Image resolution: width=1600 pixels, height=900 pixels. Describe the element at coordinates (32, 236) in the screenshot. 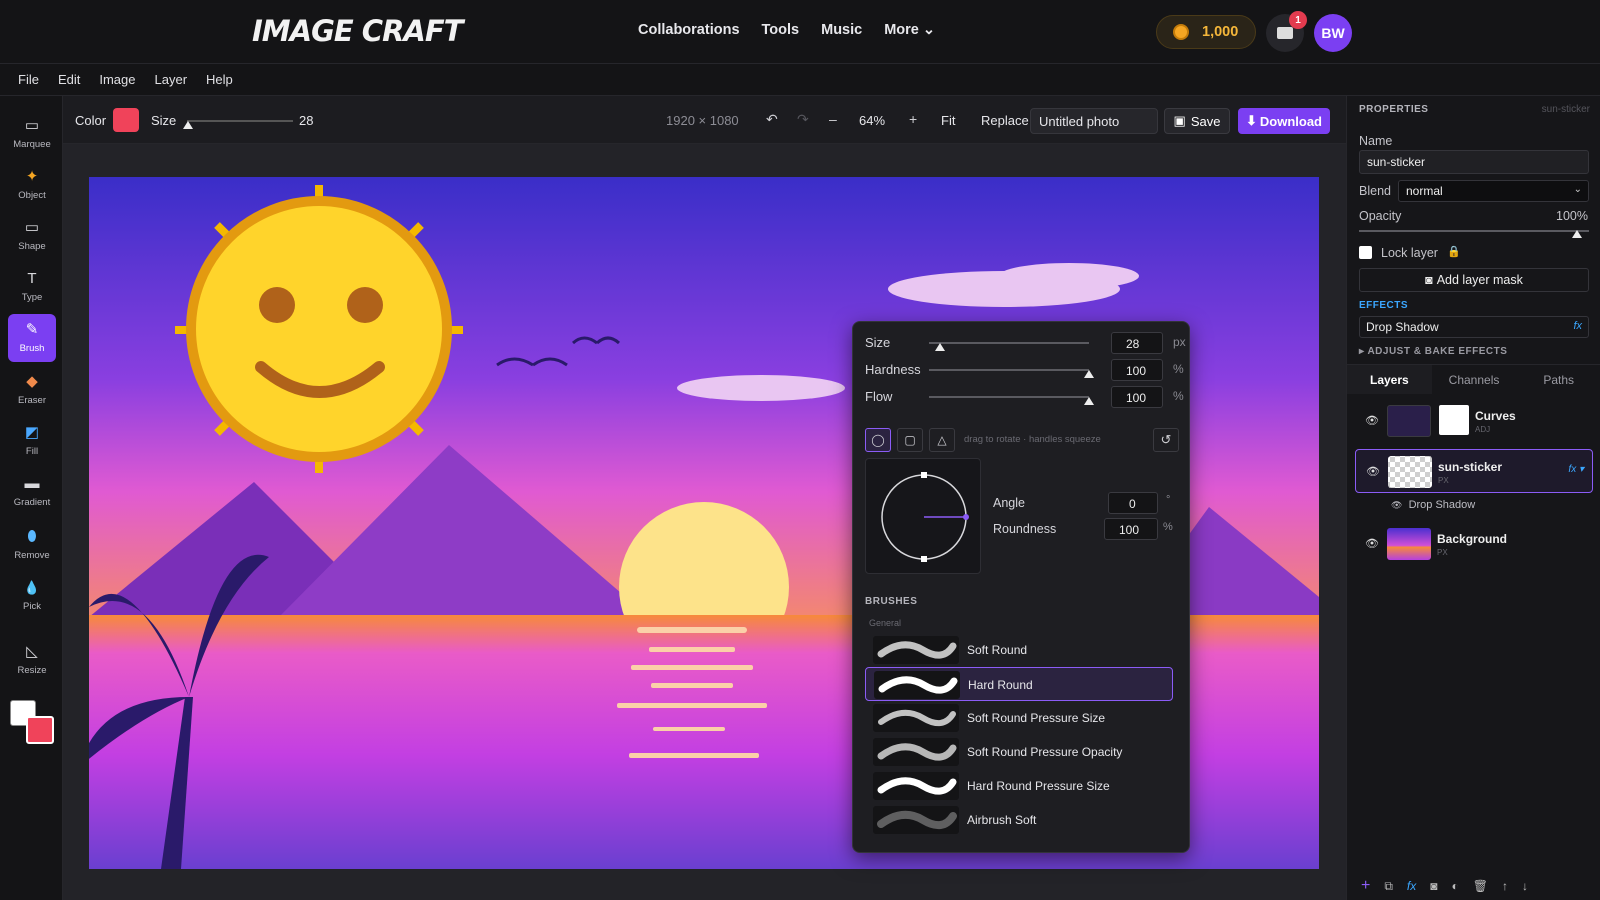

I see `tool-shape: ▭ Shape` at that location.